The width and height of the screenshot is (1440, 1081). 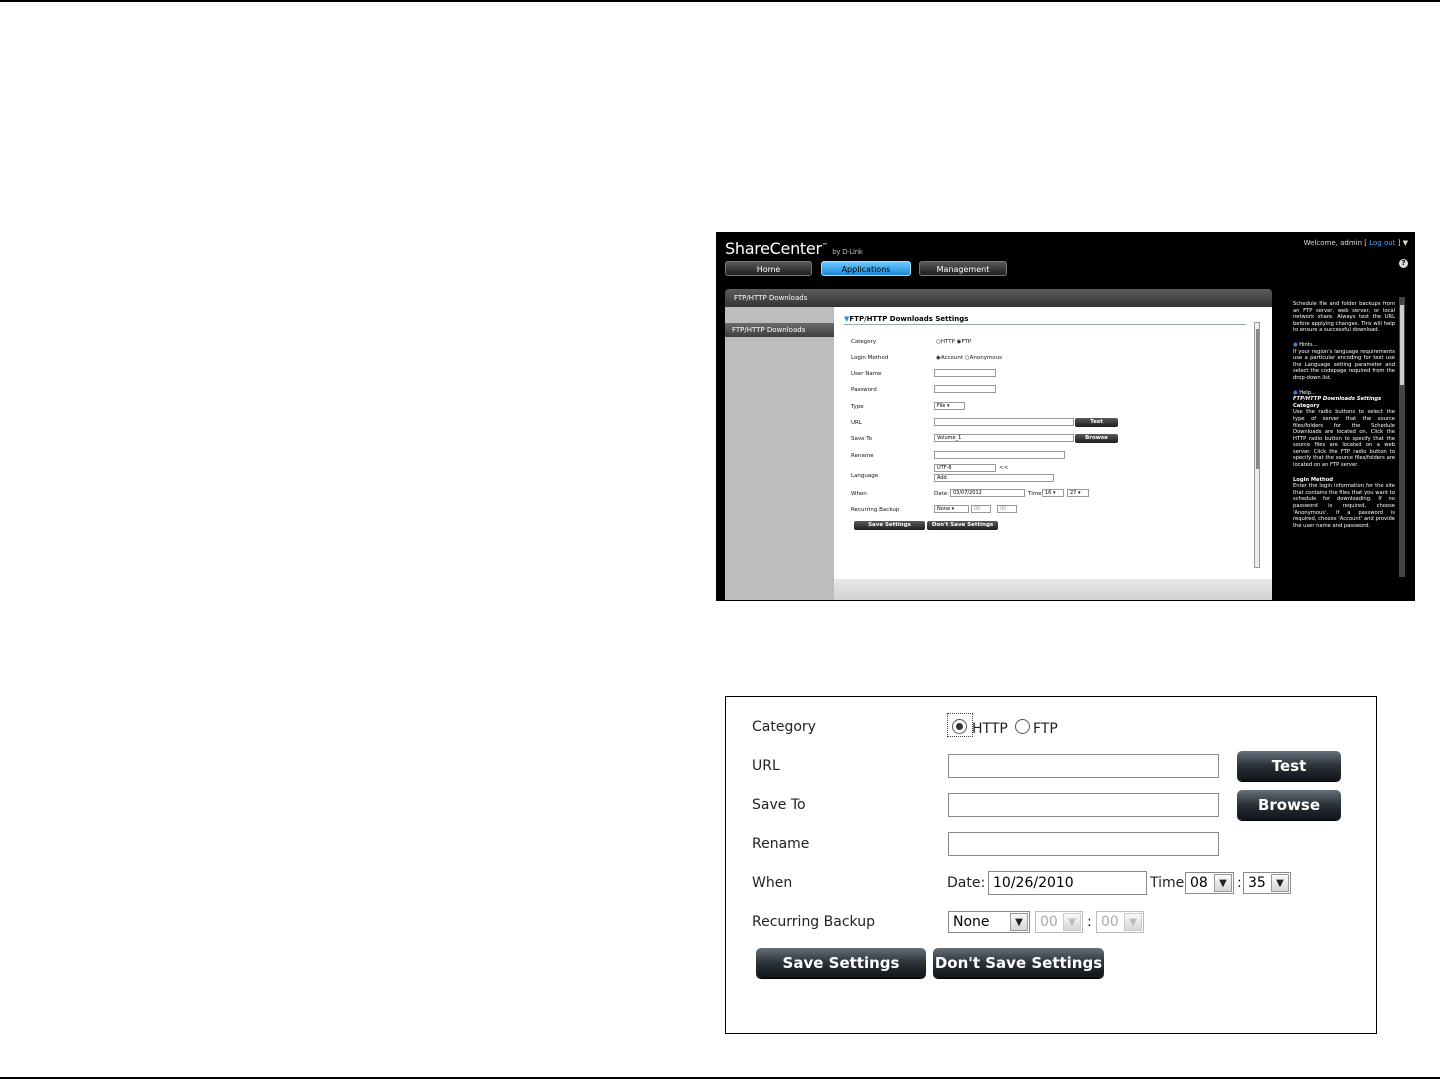 I want to click on time-hour-select: 08 ▼, so click(x=1209, y=883).